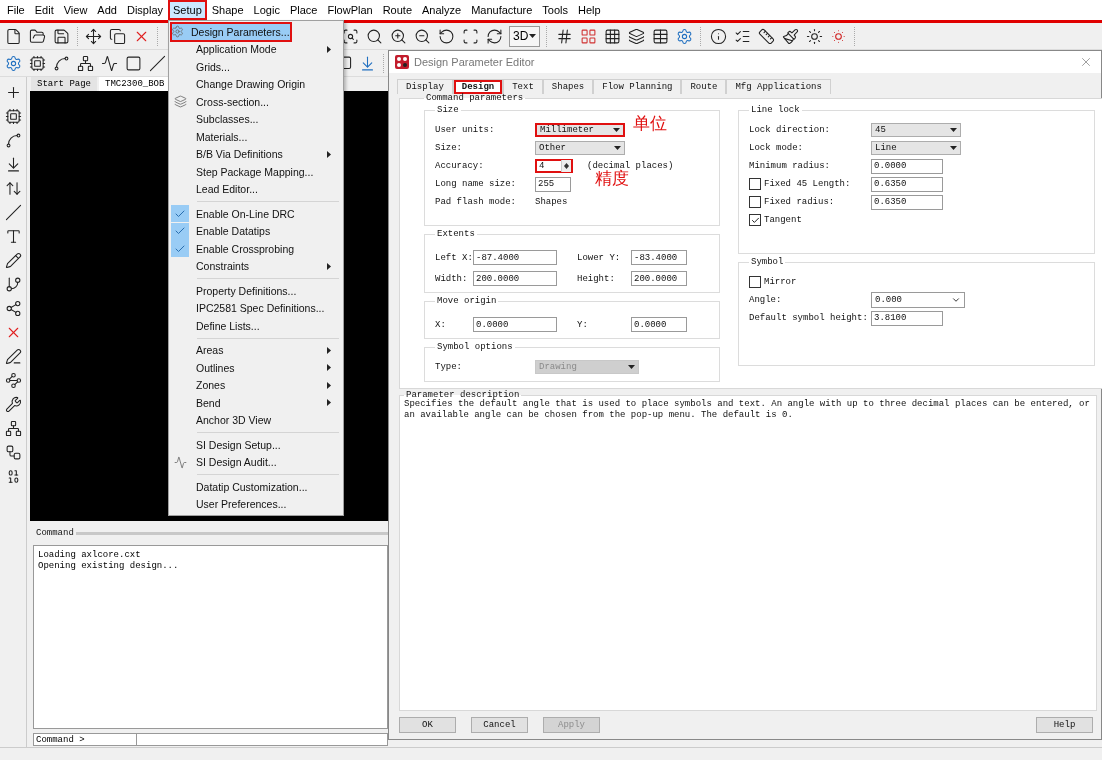  What do you see at coordinates (599, 257) in the screenshot?
I see `field-label: Lower Y:` at bounding box center [599, 257].